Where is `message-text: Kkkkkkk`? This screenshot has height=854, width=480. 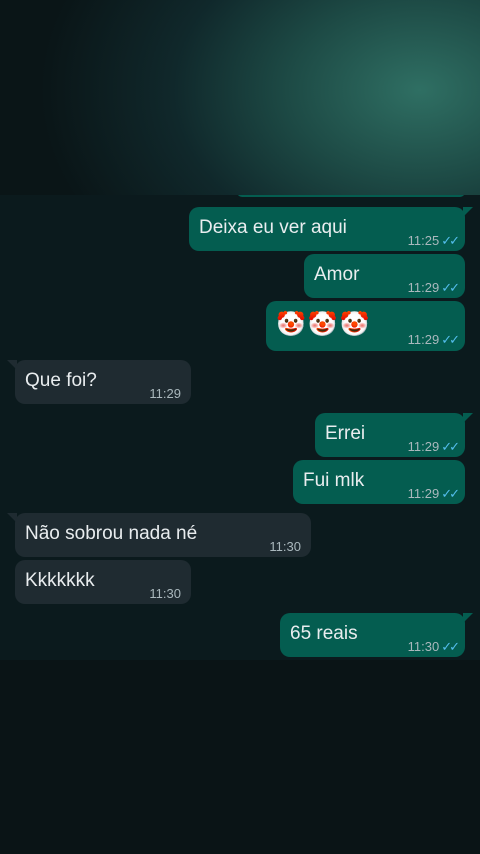 message-text: Kkkkkkk is located at coordinates (60, 580).